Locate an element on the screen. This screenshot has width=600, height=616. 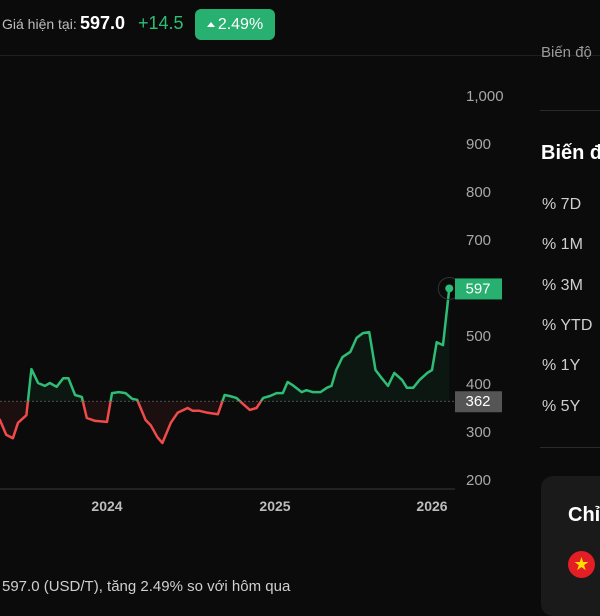
period-5y: % 5Y is located at coordinates (561, 406).